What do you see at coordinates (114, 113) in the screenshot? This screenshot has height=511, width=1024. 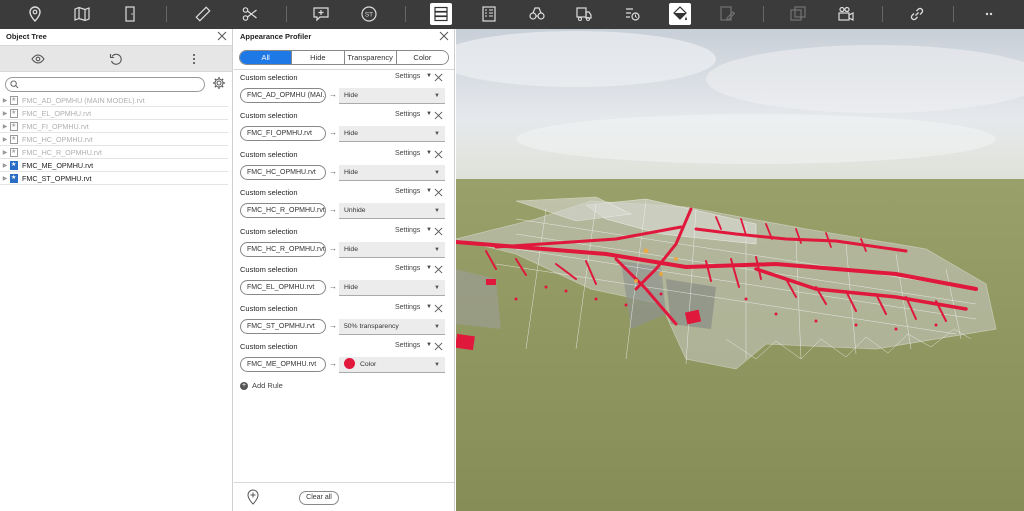 I see `tree-item: ▶ FMC_EL_OPMHU.rvt` at bounding box center [114, 113].